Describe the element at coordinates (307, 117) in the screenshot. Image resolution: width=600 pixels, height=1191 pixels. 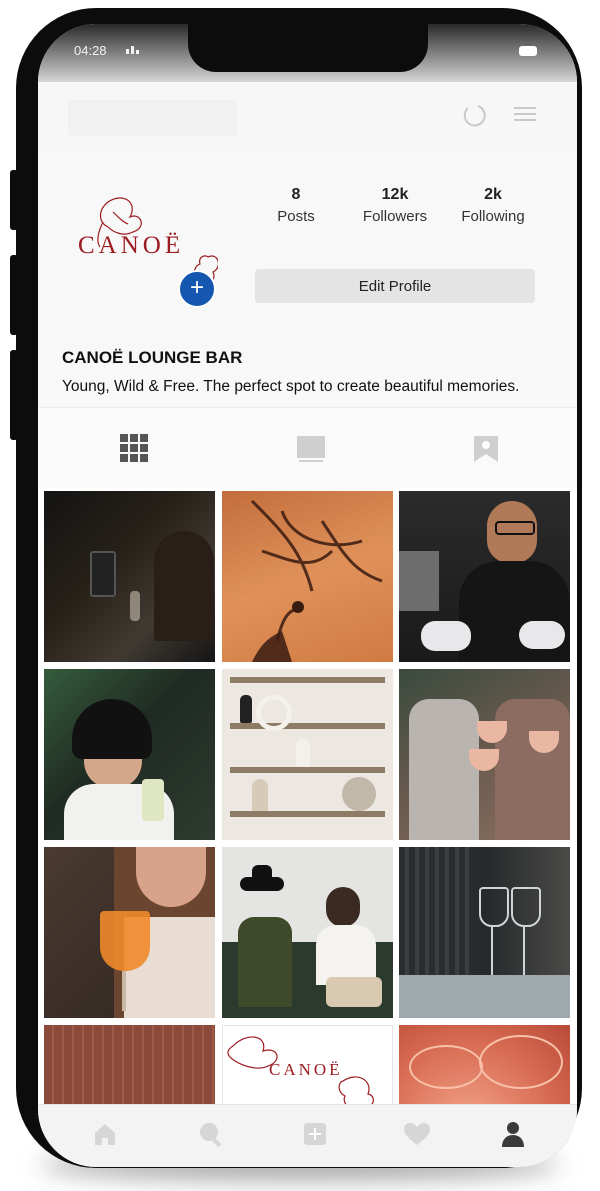
I see `top-bar` at that location.